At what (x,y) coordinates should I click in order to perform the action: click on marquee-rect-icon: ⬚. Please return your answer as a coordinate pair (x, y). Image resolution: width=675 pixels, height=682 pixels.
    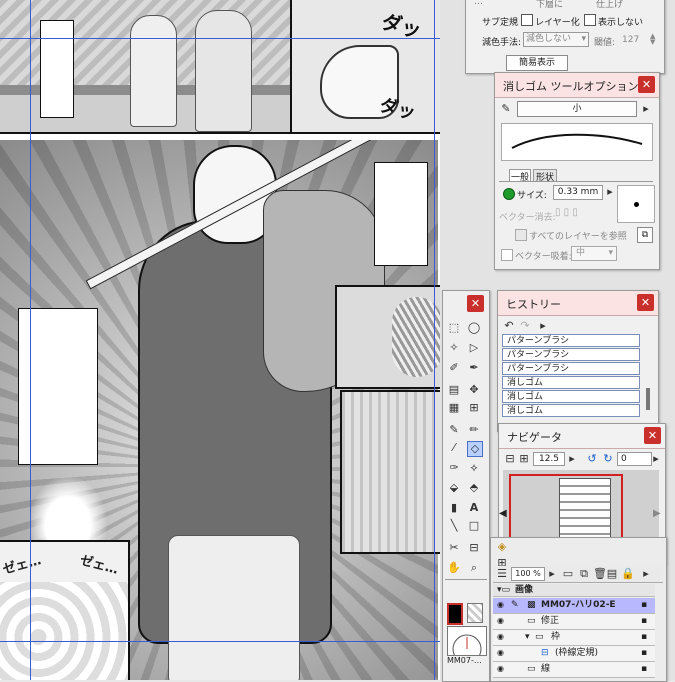
    Looking at the image, I should click on (454, 328).